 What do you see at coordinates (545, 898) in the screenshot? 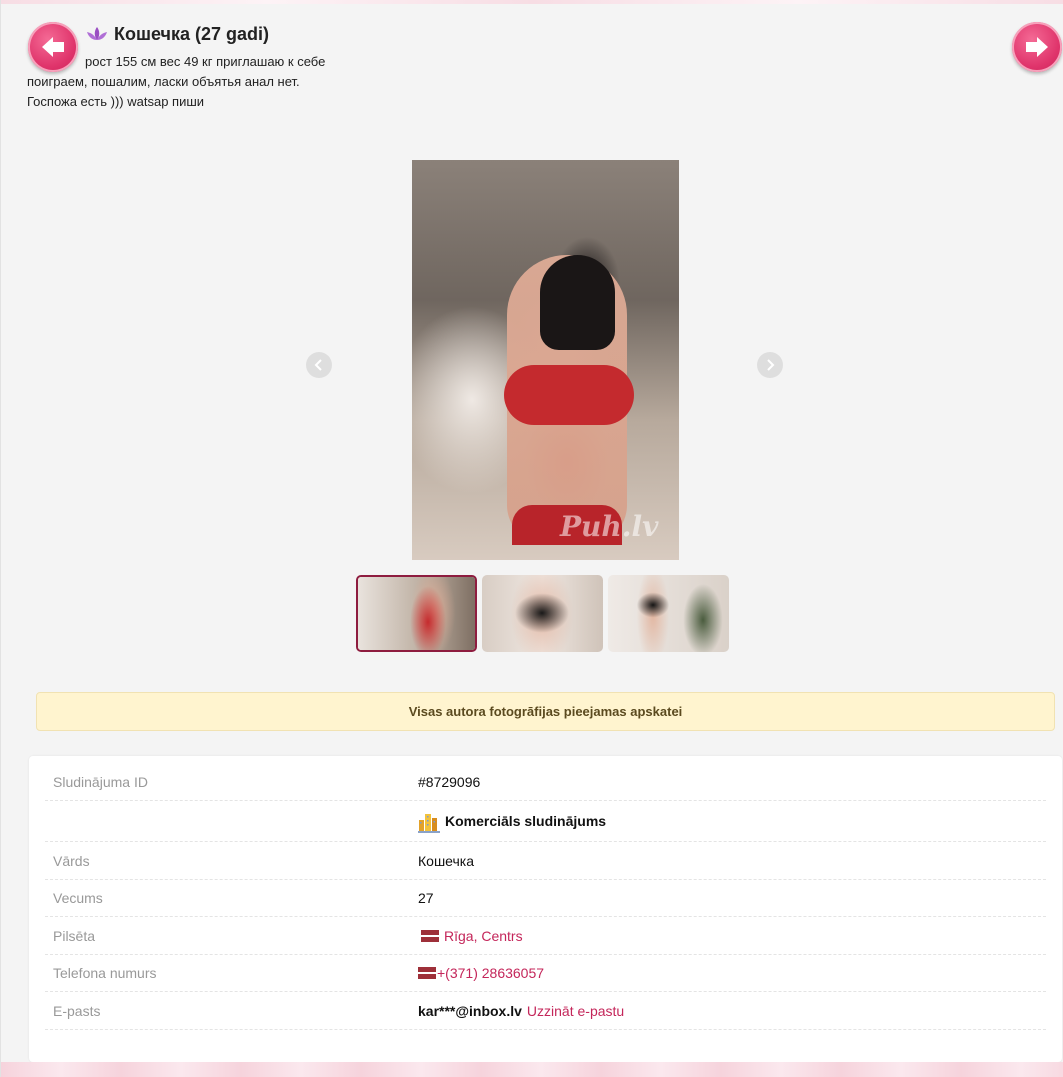
I see `detail-row-age: Vecums 27` at bounding box center [545, 898].